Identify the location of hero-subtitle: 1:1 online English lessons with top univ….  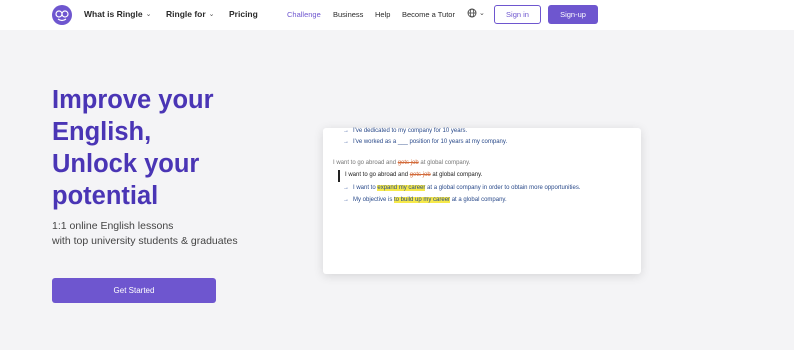
(182, 234).